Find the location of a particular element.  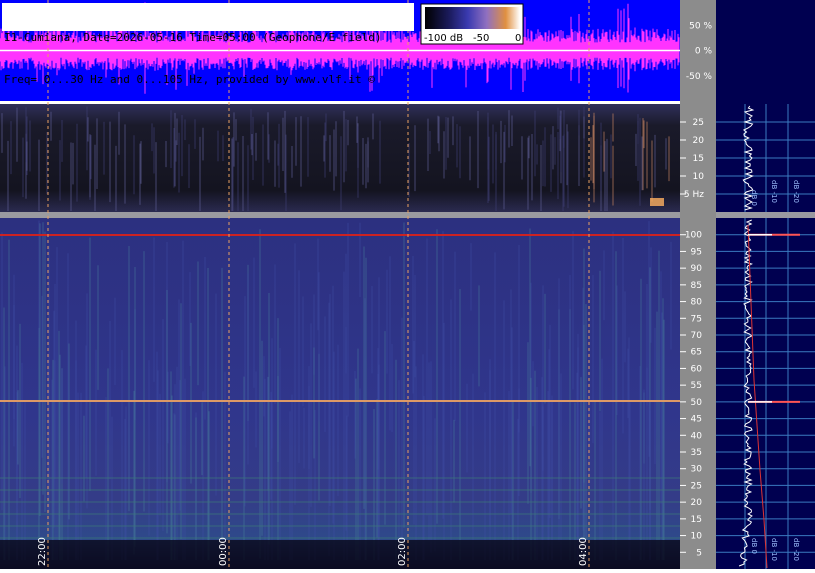

colorbar-tick: -50 is located at coordinates (481, 38).